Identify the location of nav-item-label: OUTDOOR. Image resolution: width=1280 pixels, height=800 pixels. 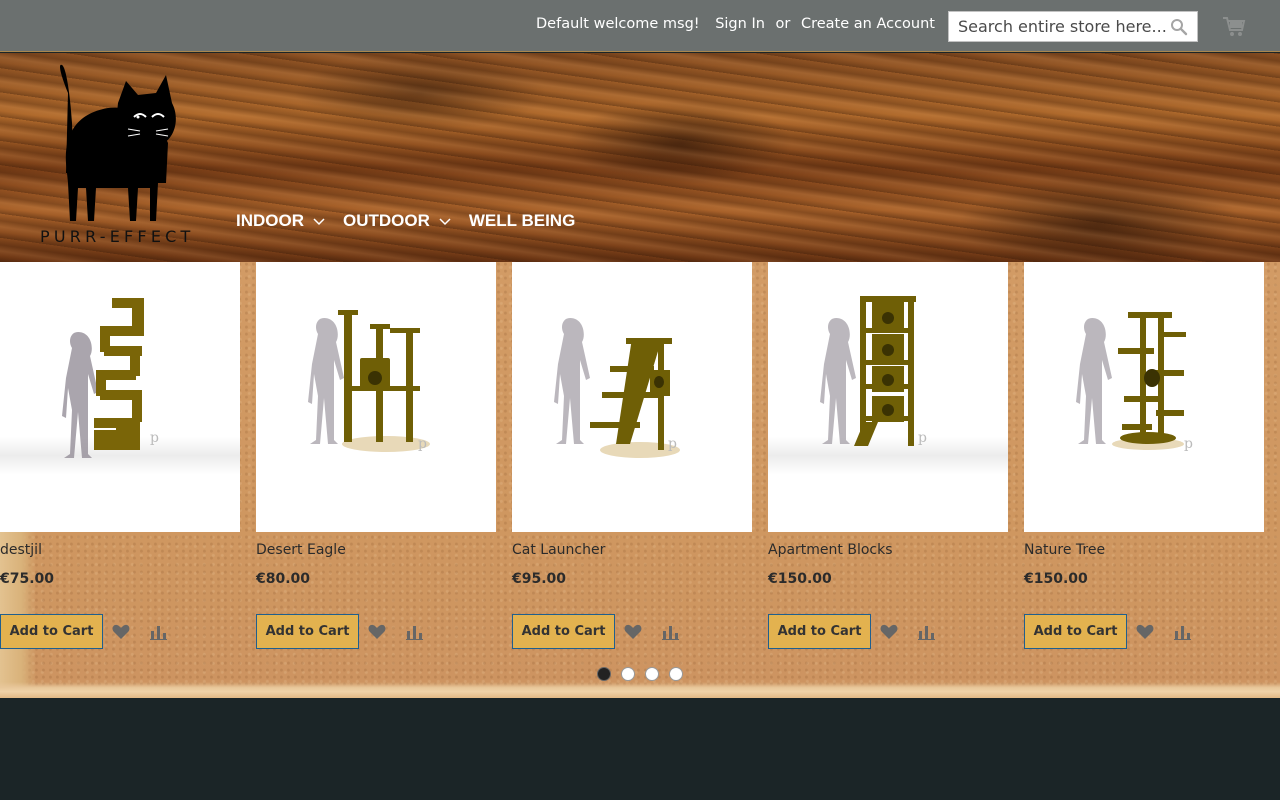
(386, 220).